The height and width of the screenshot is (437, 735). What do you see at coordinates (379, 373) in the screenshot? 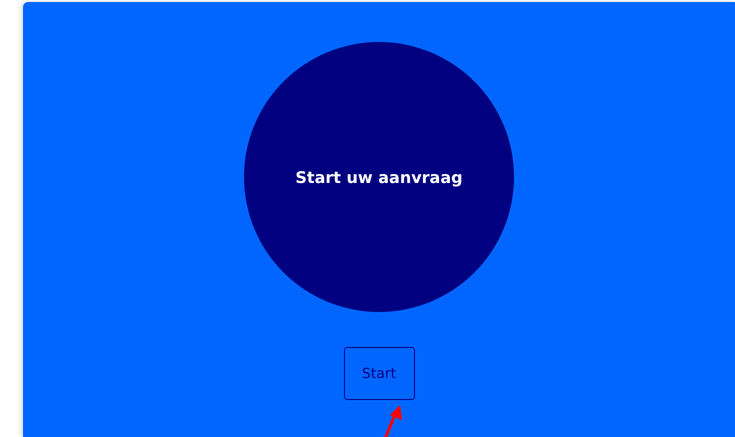
I see `start-button: Start` at bounding box center [379, 373].